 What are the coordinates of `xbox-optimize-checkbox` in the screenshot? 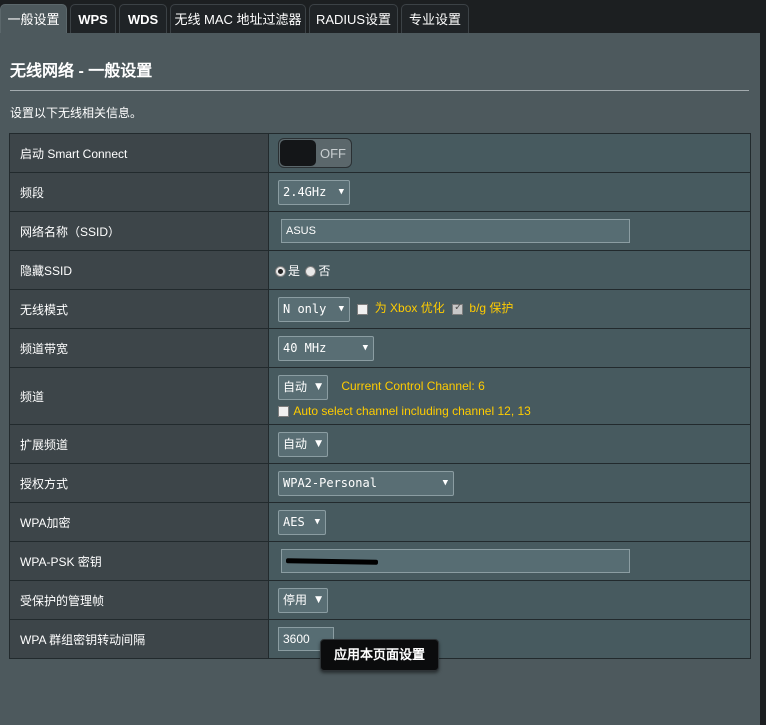 It's located at (363, 309).